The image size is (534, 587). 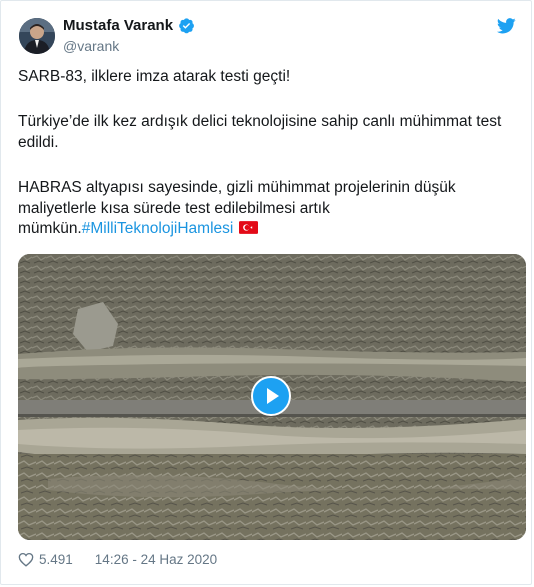 What do you see at coordinates (249, 227) in the screenshot?
I see `turkey-flag-icon` at bounding box center [249, 227].